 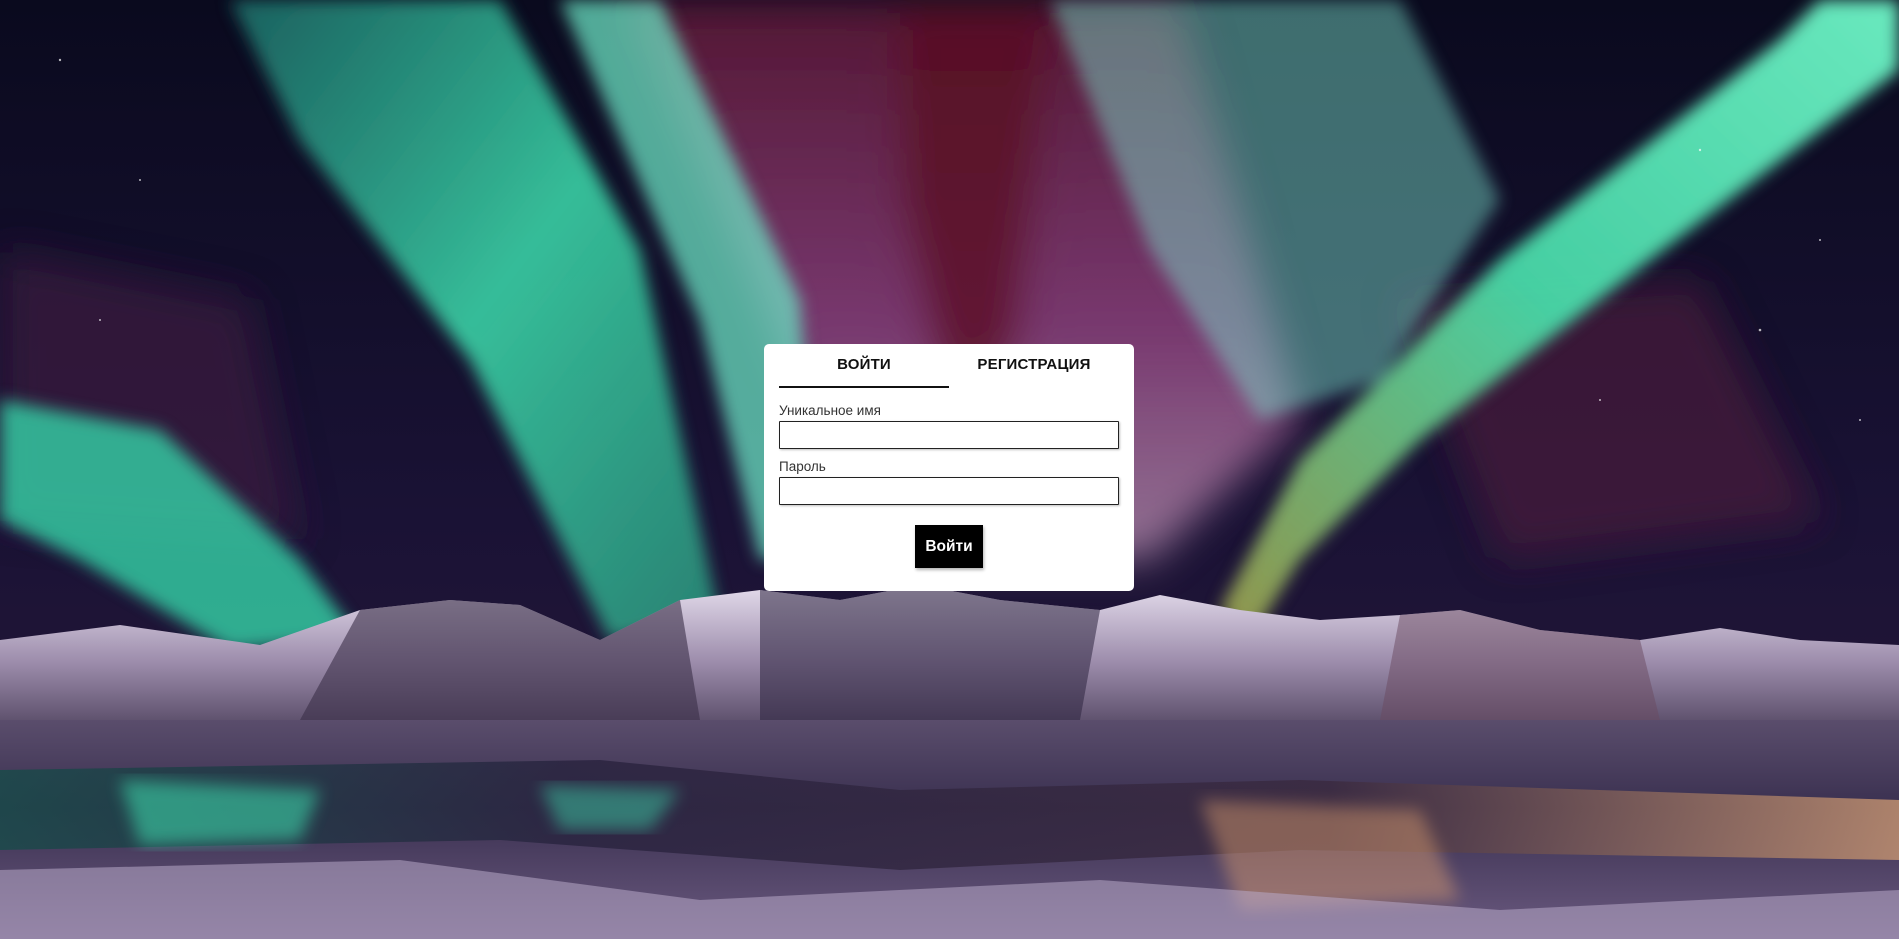 What do you see at coordinates (802, 466) in the screenshot?
I see `password-label: Пароль` at bounding box center [802, 466].